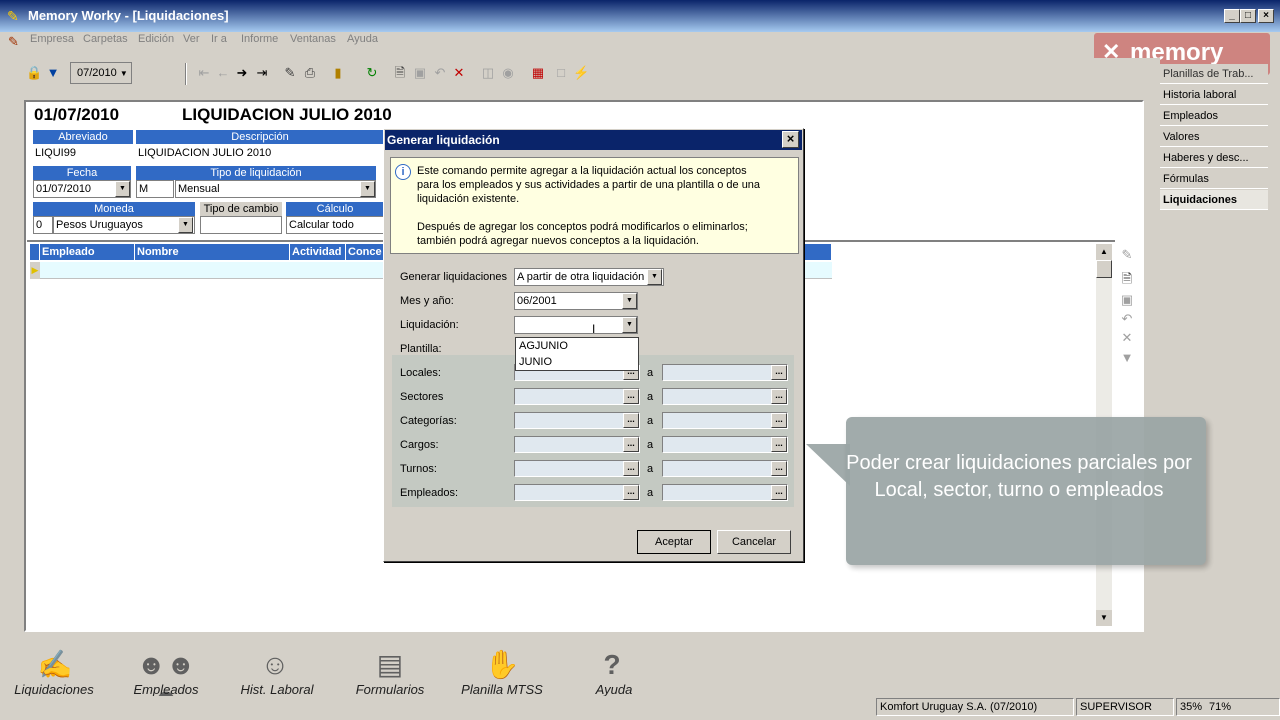 The width and height of the screenshot is (1280, 720). Describe the element at coordinates (156, 39) in the screenshot. I see `menu-edicion: Edición` at that location.